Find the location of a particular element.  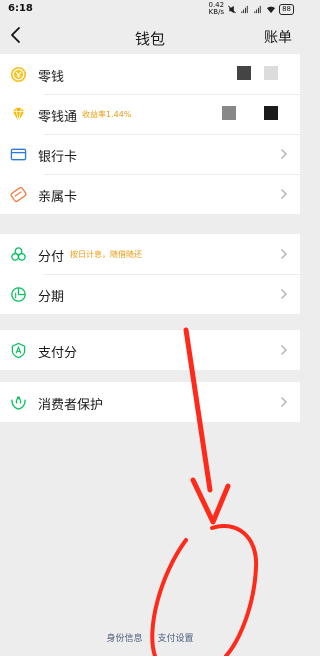

list-item-lingqiantong: 零钱通 收益率1.44% is located at coordinates (150, 114).